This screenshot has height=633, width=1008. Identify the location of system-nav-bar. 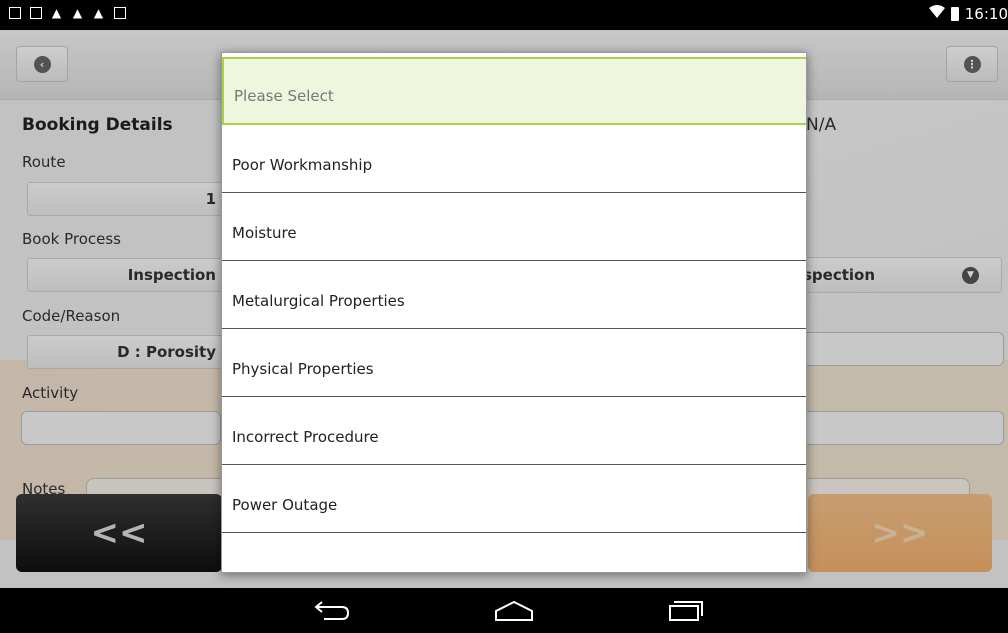
(504, 610).